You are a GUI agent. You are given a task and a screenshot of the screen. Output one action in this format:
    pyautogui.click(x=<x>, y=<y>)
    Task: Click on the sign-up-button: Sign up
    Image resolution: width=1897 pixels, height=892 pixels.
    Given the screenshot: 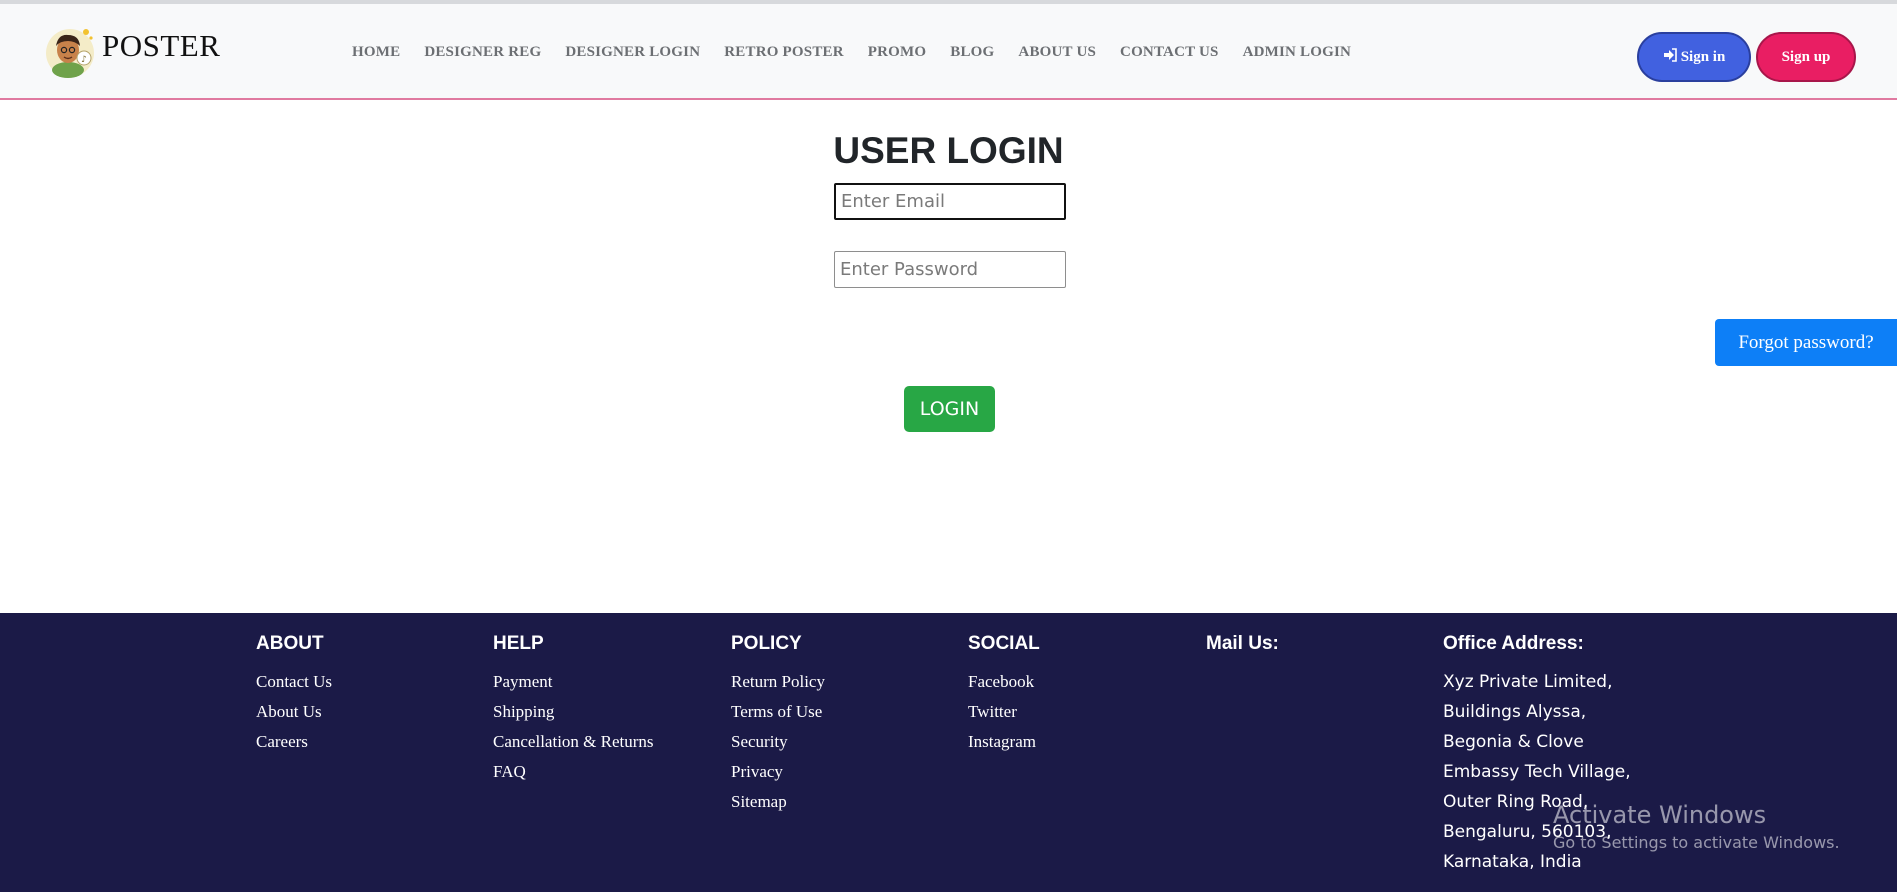 What is the action you would take?
    pyautogui.click(x=1806, y=57)
    